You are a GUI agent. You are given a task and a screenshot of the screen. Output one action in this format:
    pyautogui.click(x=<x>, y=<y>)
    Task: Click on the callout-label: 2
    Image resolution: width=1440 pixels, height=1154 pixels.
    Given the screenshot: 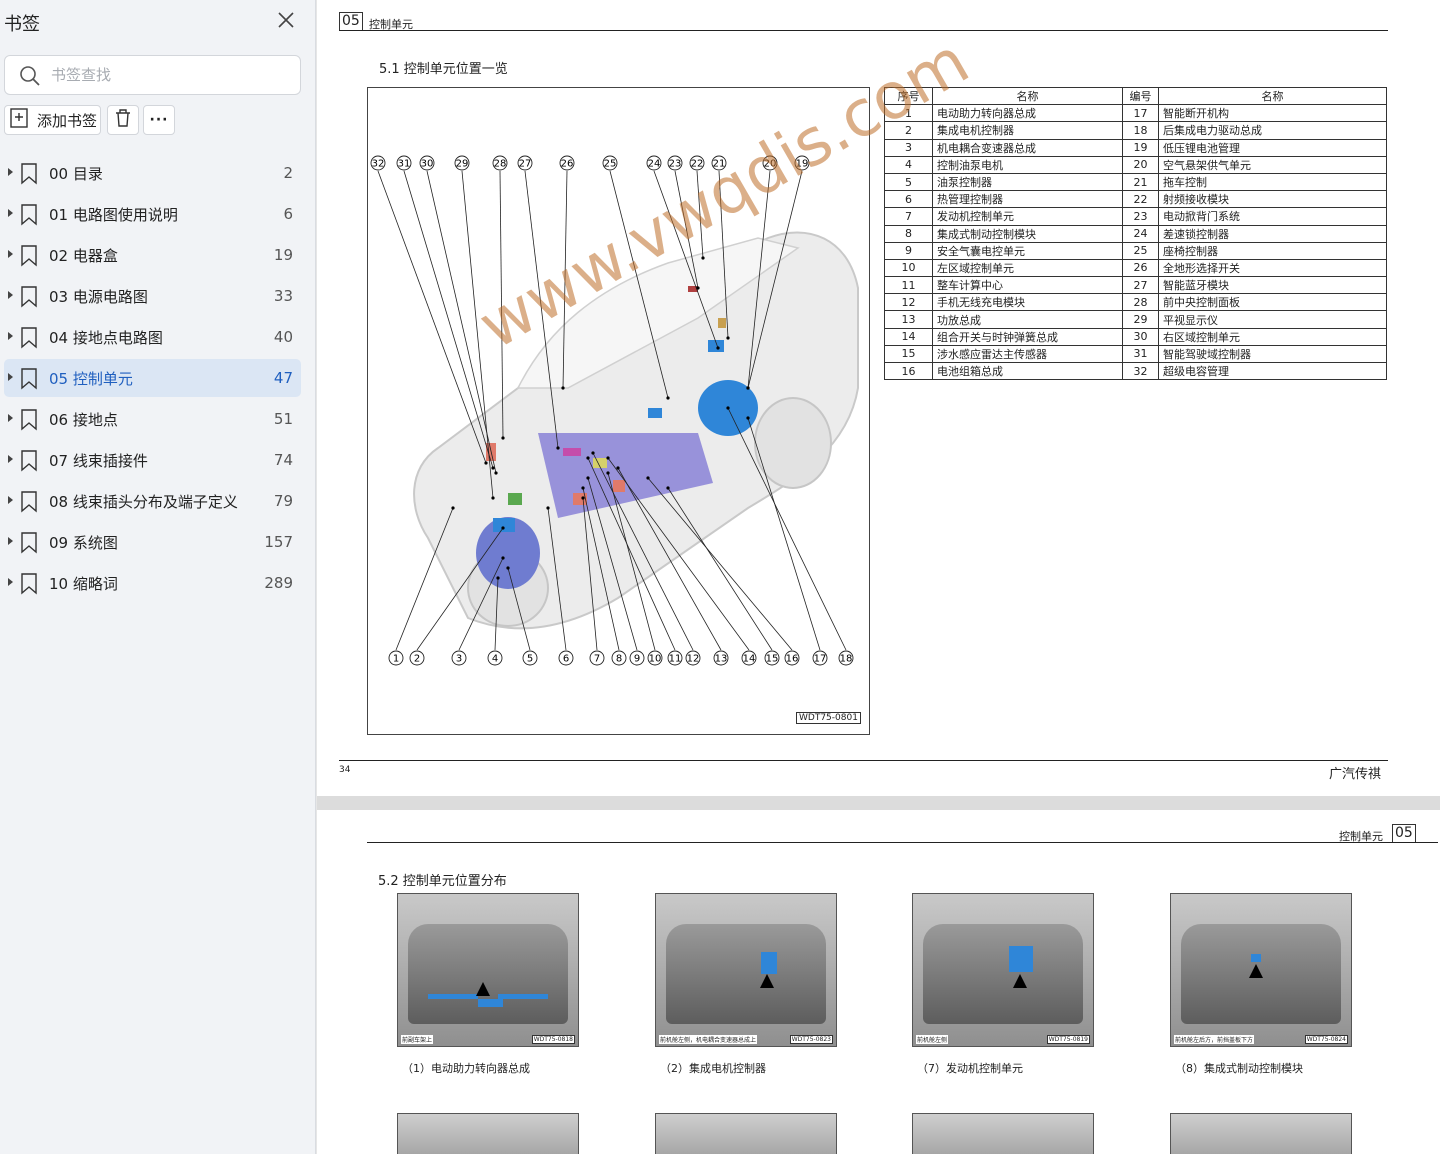 What is the action you would take?
    pyautogui.click(x=417, y=659)
    